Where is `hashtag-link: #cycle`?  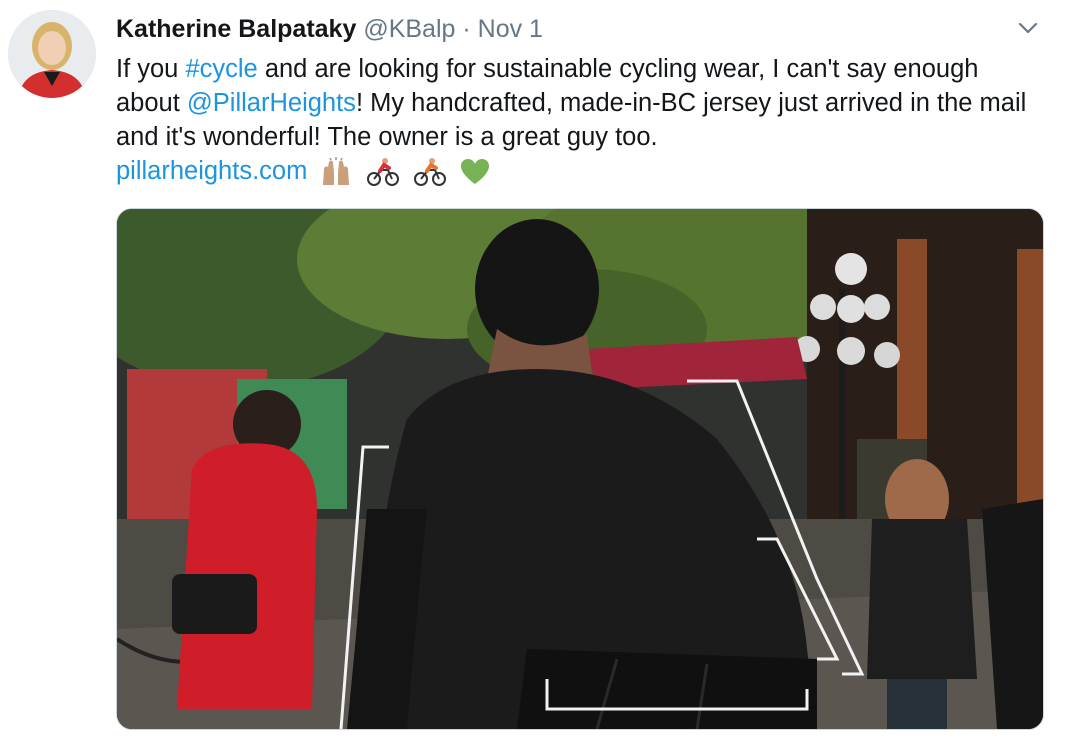 hashtag-link: #cycle is located at coordinates (221, 69).